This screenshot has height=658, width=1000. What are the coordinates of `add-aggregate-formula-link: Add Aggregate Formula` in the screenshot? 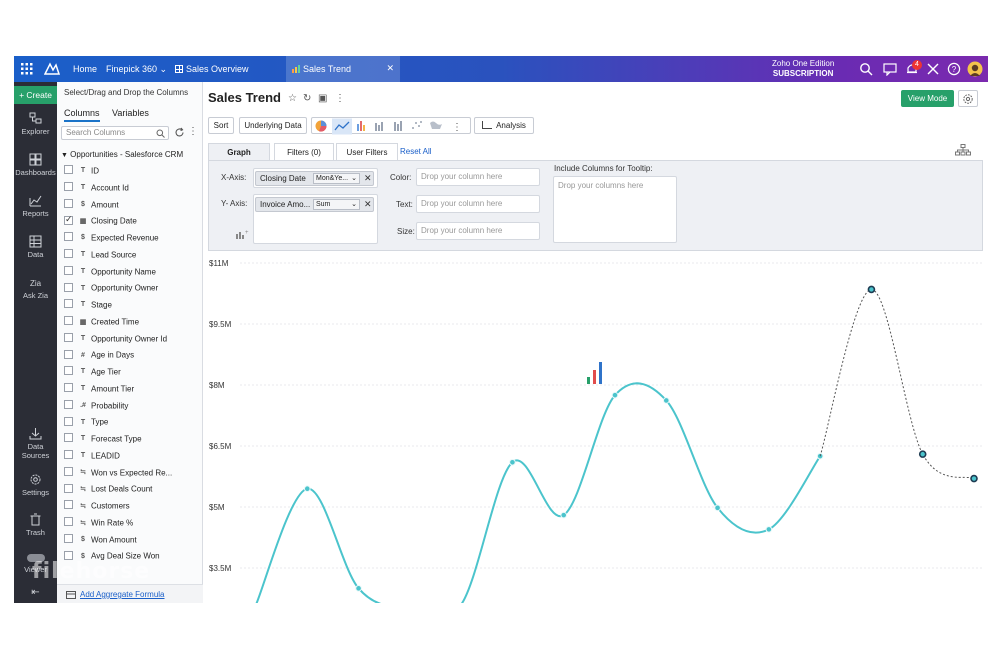 It's located at (122, 594).